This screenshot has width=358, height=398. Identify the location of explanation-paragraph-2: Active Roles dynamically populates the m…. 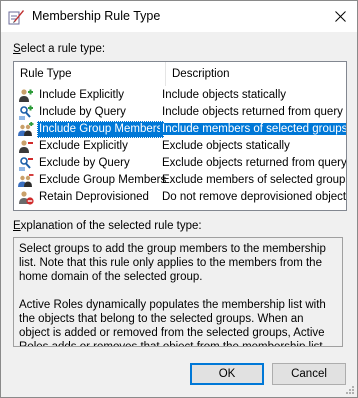
(172, 323).